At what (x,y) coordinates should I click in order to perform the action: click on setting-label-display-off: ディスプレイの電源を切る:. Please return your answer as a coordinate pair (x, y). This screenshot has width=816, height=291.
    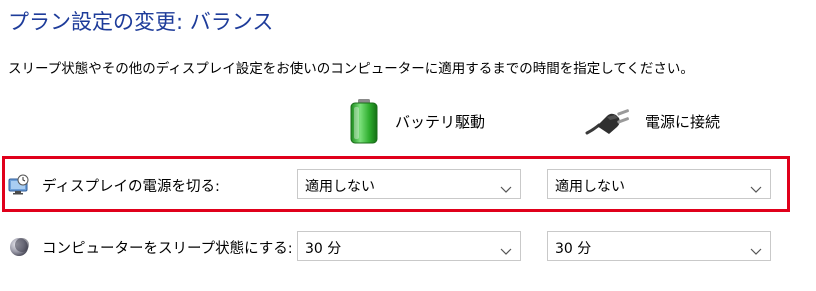
    Looking at the image, I should click on (131, 187).